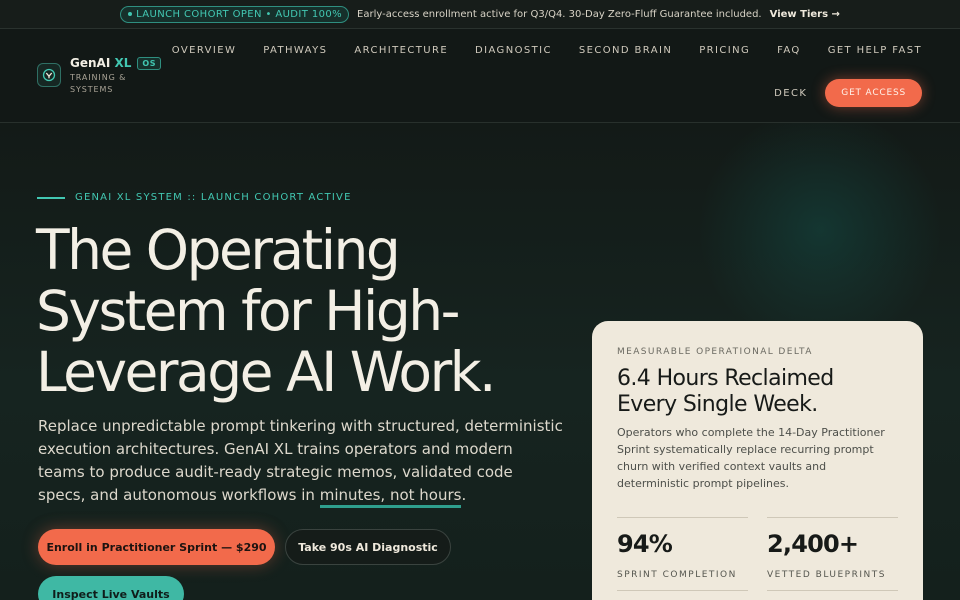  Describe the element at coordinates (204, 50) in the screenshot. I see `nav-overview: OVERVIEW` at that location.